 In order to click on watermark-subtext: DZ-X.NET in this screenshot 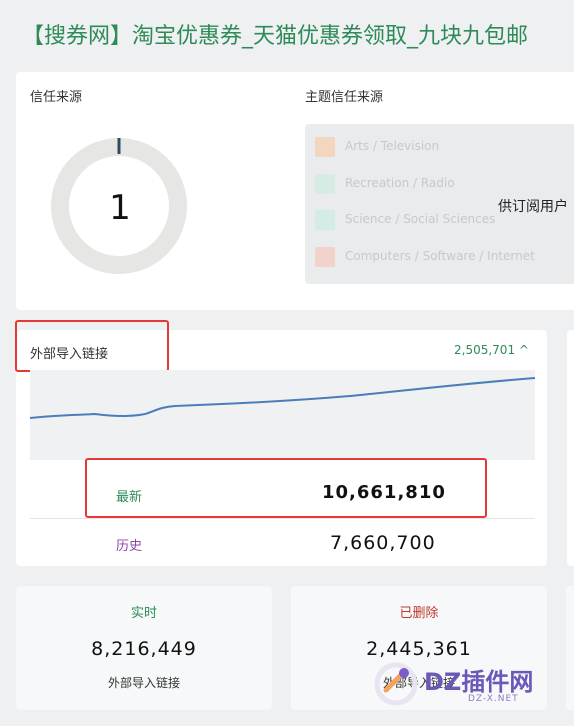, I will do `click(493, 699)`.